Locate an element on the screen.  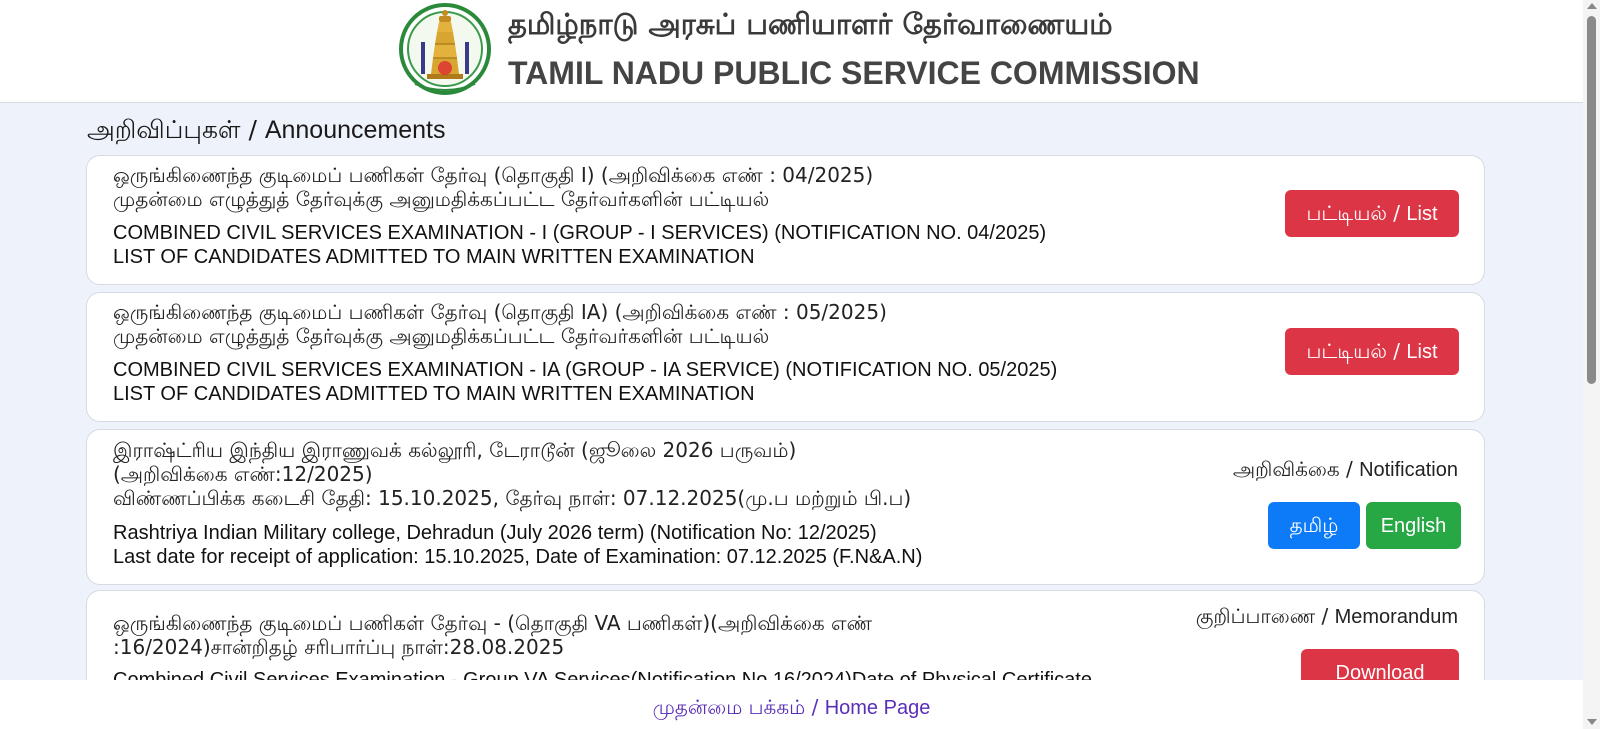
announcements-heading-english: Announcements is located at coordinates (355, 130).